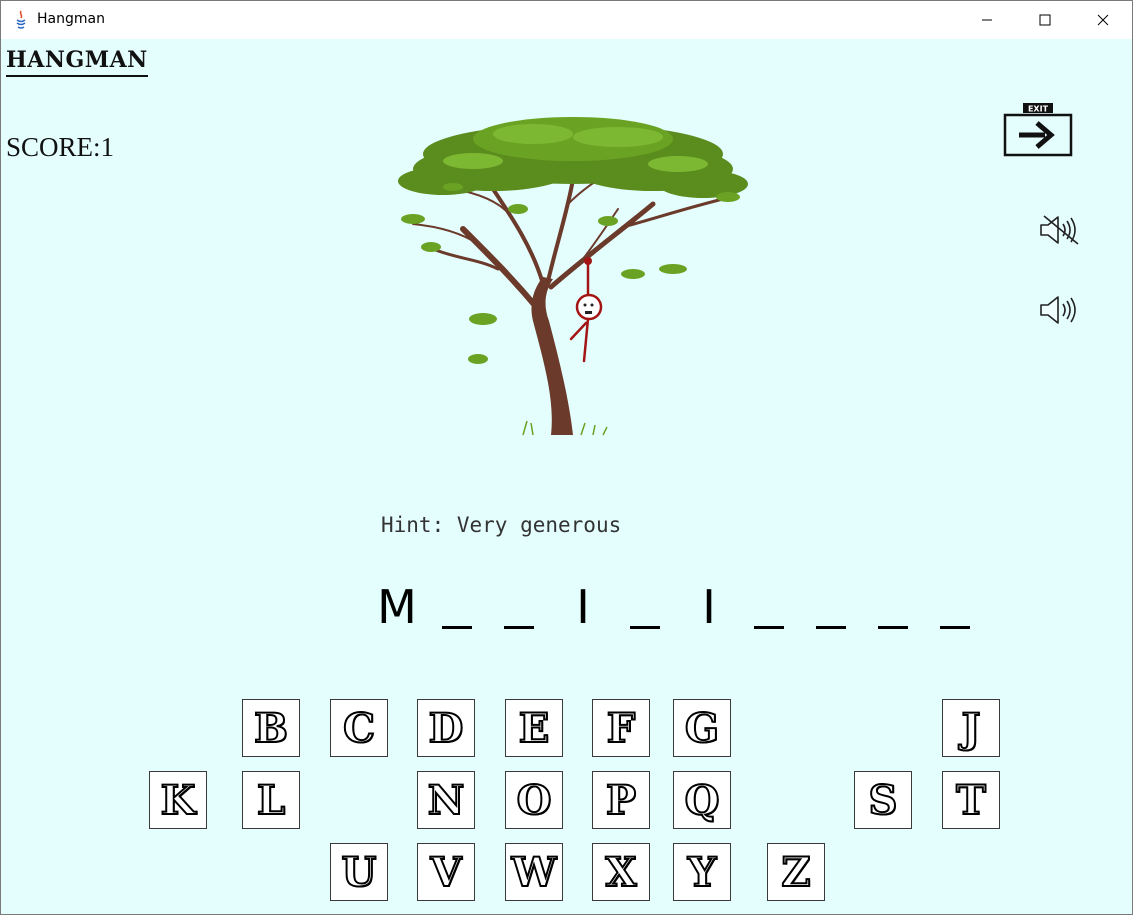 The height and width of the screenshot is (915, 1133). I want to click on letter-key-z: Z, so click(796, 872).